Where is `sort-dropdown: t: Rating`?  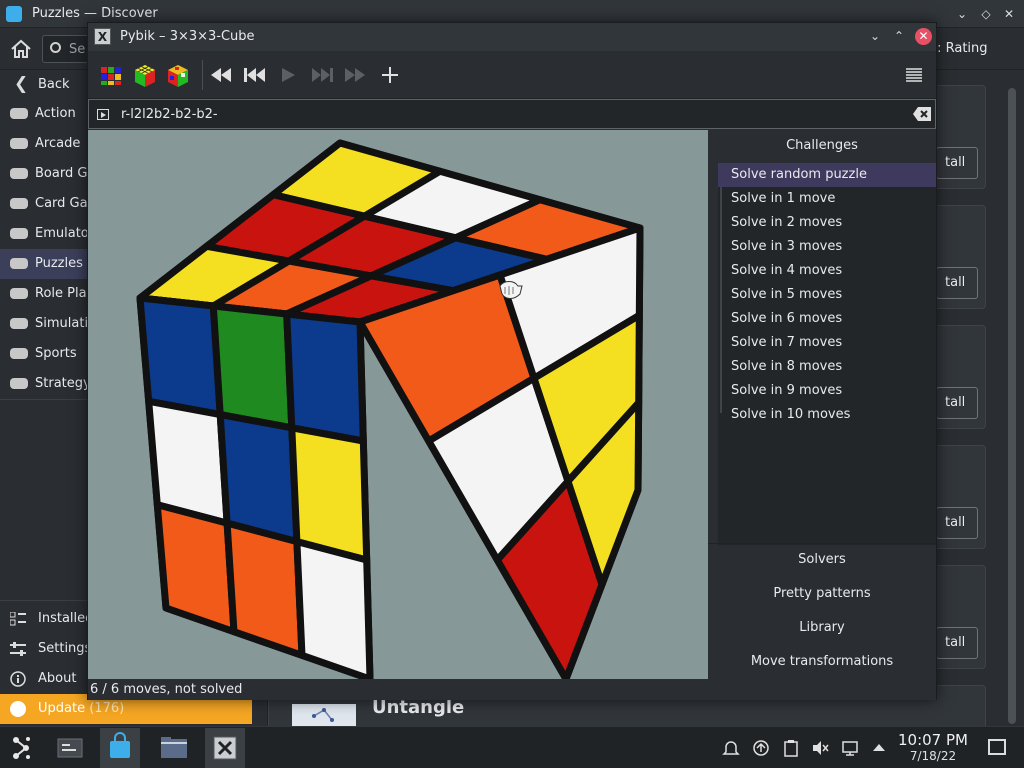 sort-dropdown: t: Rating is located at coordinates (960, 48).